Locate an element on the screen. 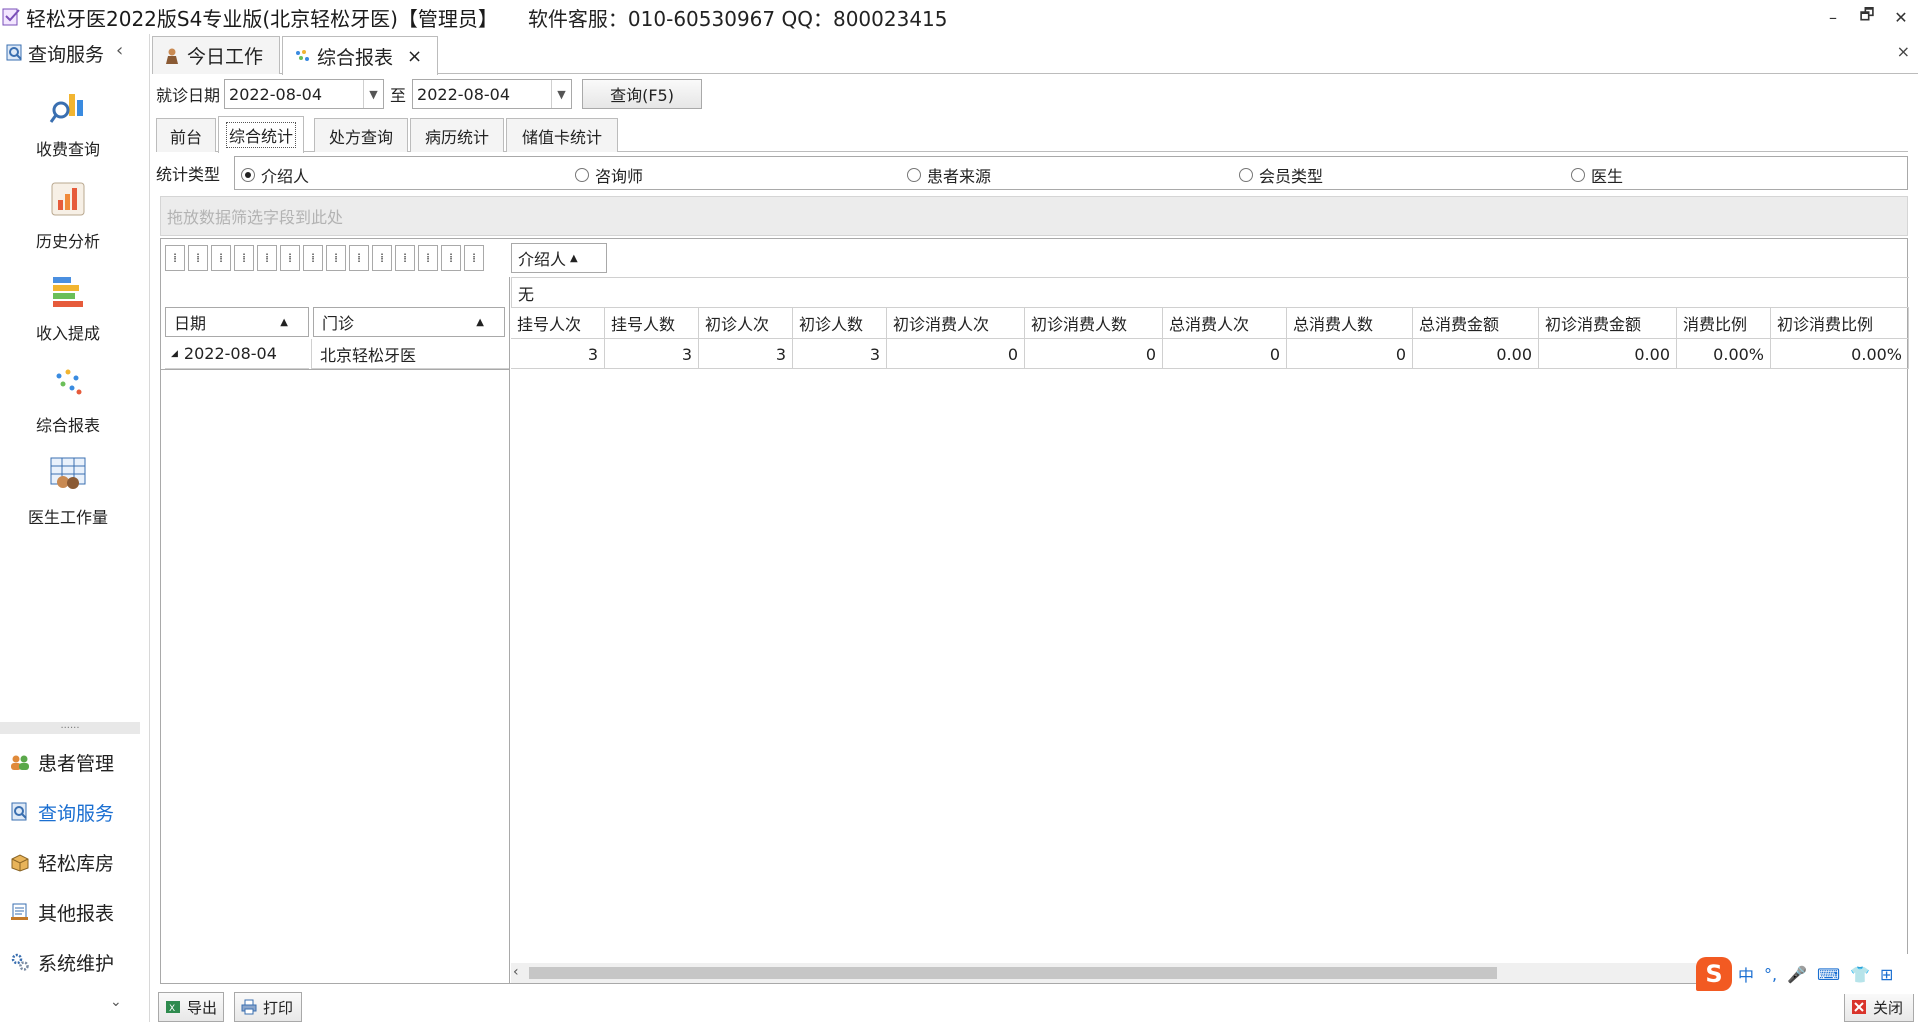 The width and height of the screenshot is (1918, 1022). query-button: 查询(F5) is located at coordinates (642, 94).